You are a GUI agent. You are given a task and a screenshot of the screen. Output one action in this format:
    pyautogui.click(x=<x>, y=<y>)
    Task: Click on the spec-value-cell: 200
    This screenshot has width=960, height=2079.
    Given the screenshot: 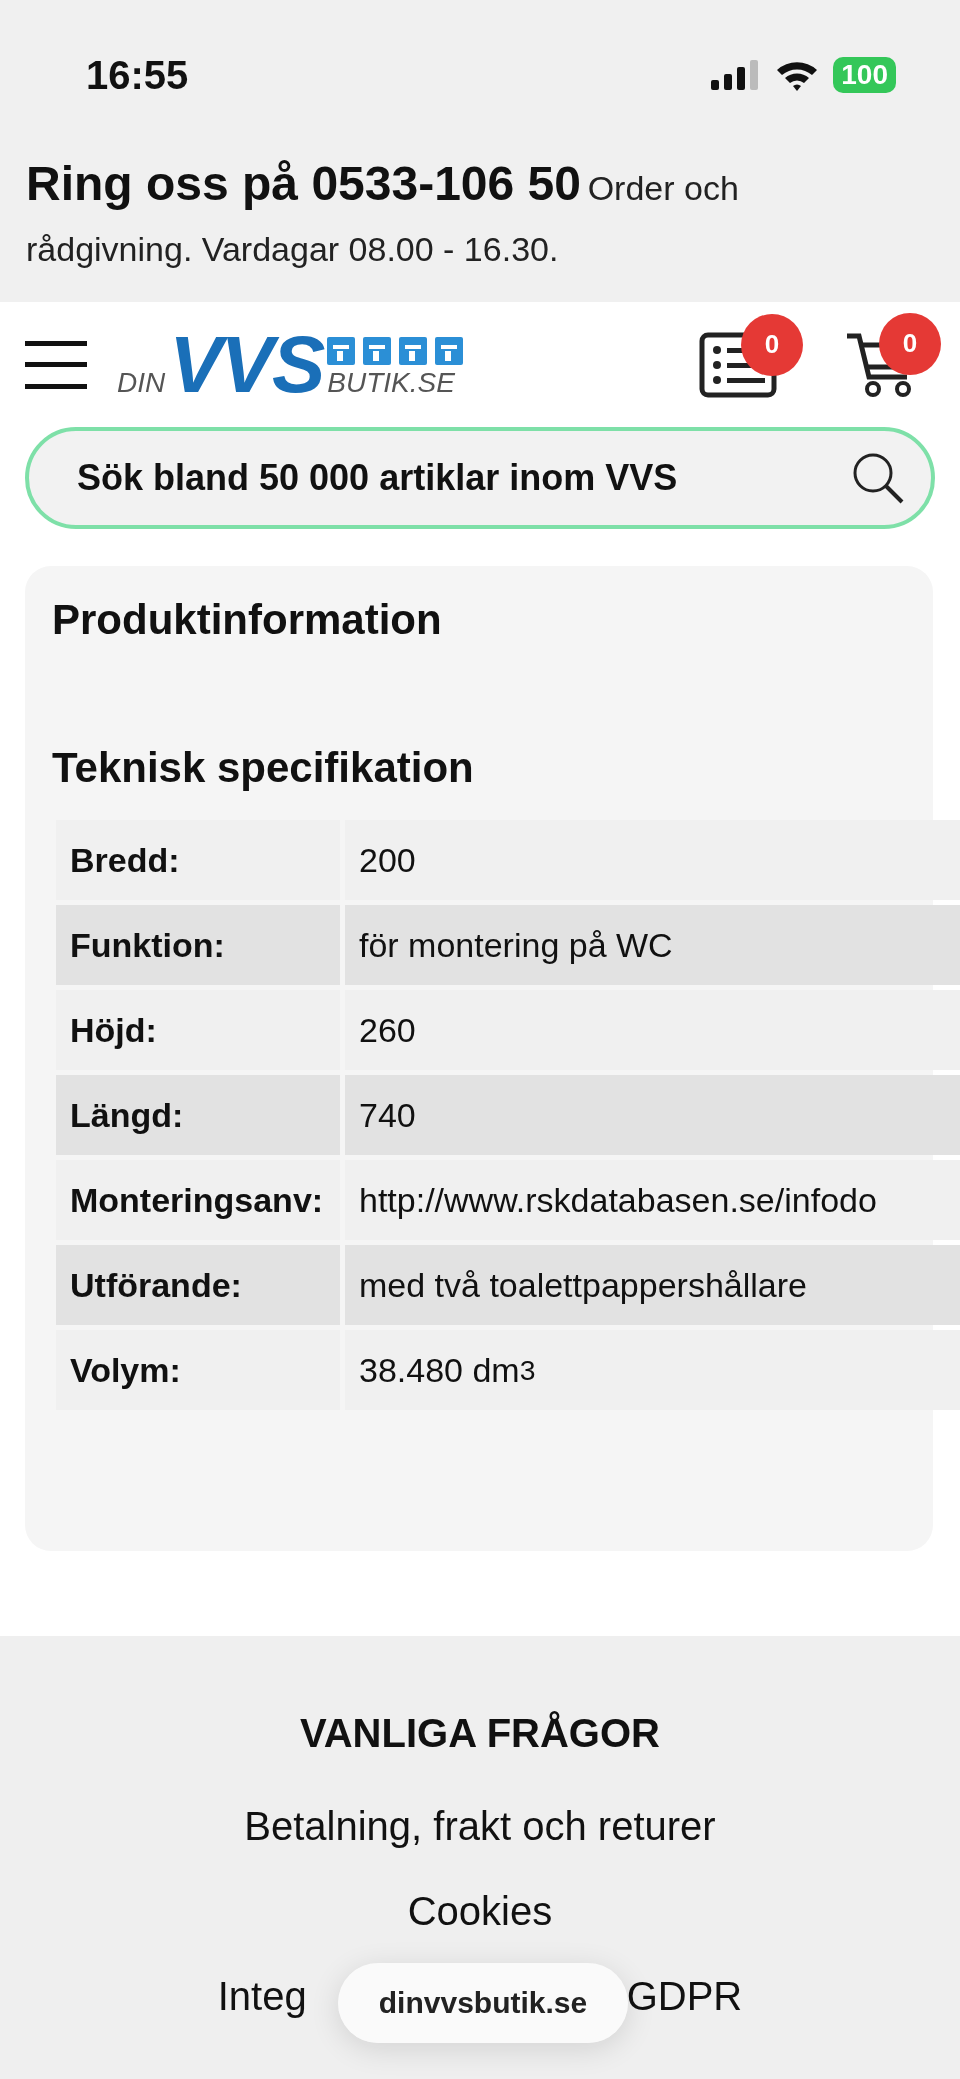 What is the action you would take?
    pyautogui.click(x=652, y=860)
    